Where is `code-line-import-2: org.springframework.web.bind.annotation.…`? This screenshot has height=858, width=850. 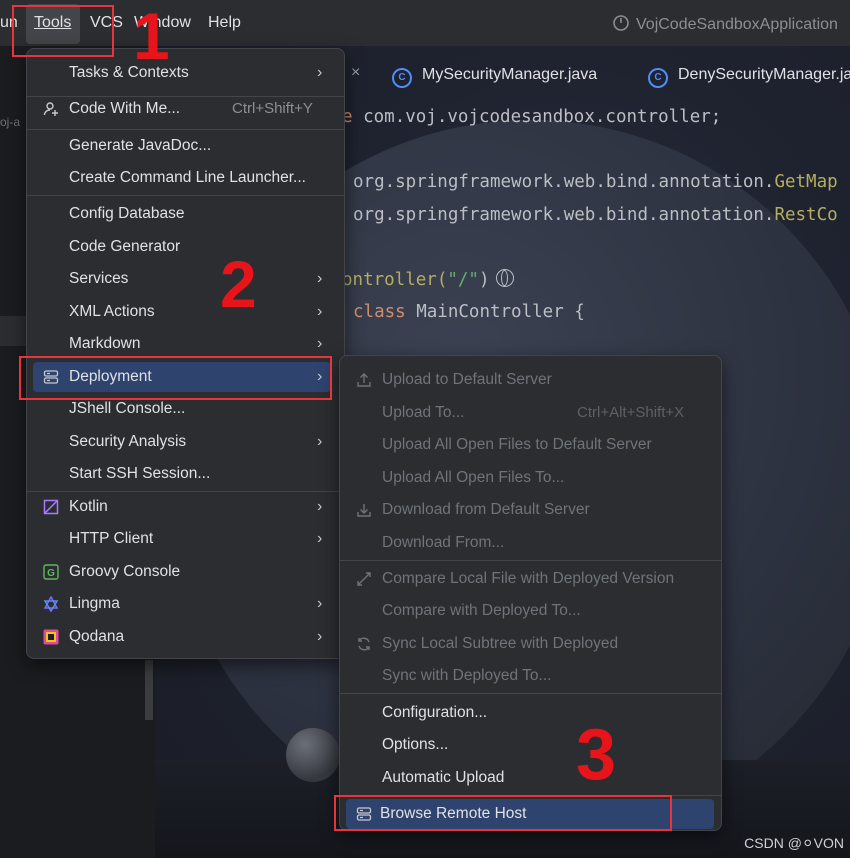
code-line-import-2: org.springframework.web.bind.annotation.… is located at coordinates (595, 215).